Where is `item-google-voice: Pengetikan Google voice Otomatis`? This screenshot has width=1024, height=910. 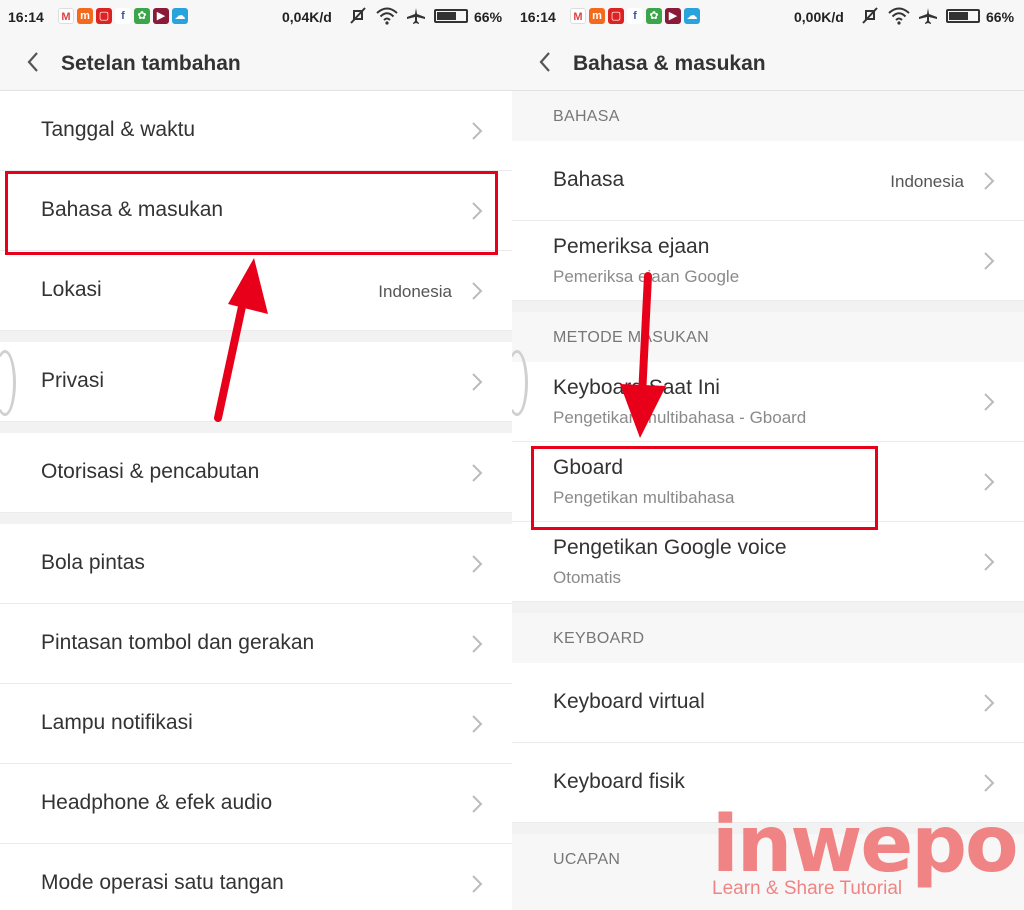
item-google-voice: Pengetikan Google voice Otomatis is located at coordinates (768, 562).